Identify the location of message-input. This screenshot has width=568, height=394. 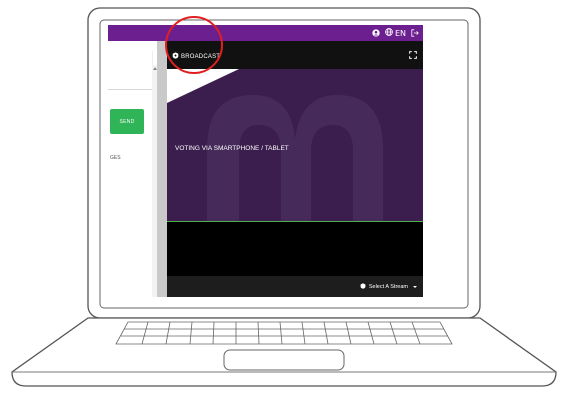
(130, 70).